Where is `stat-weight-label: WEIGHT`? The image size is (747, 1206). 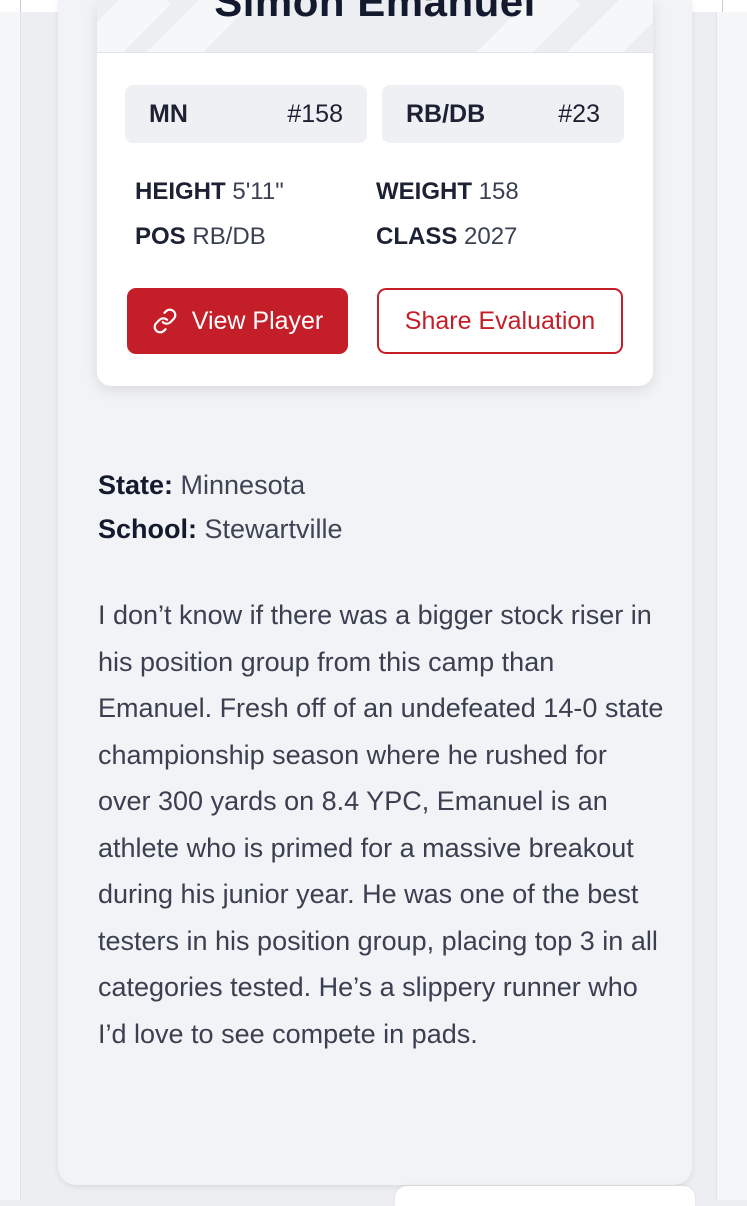 stat-weight-label: WEIGHT is located at coordinates (424, 191).